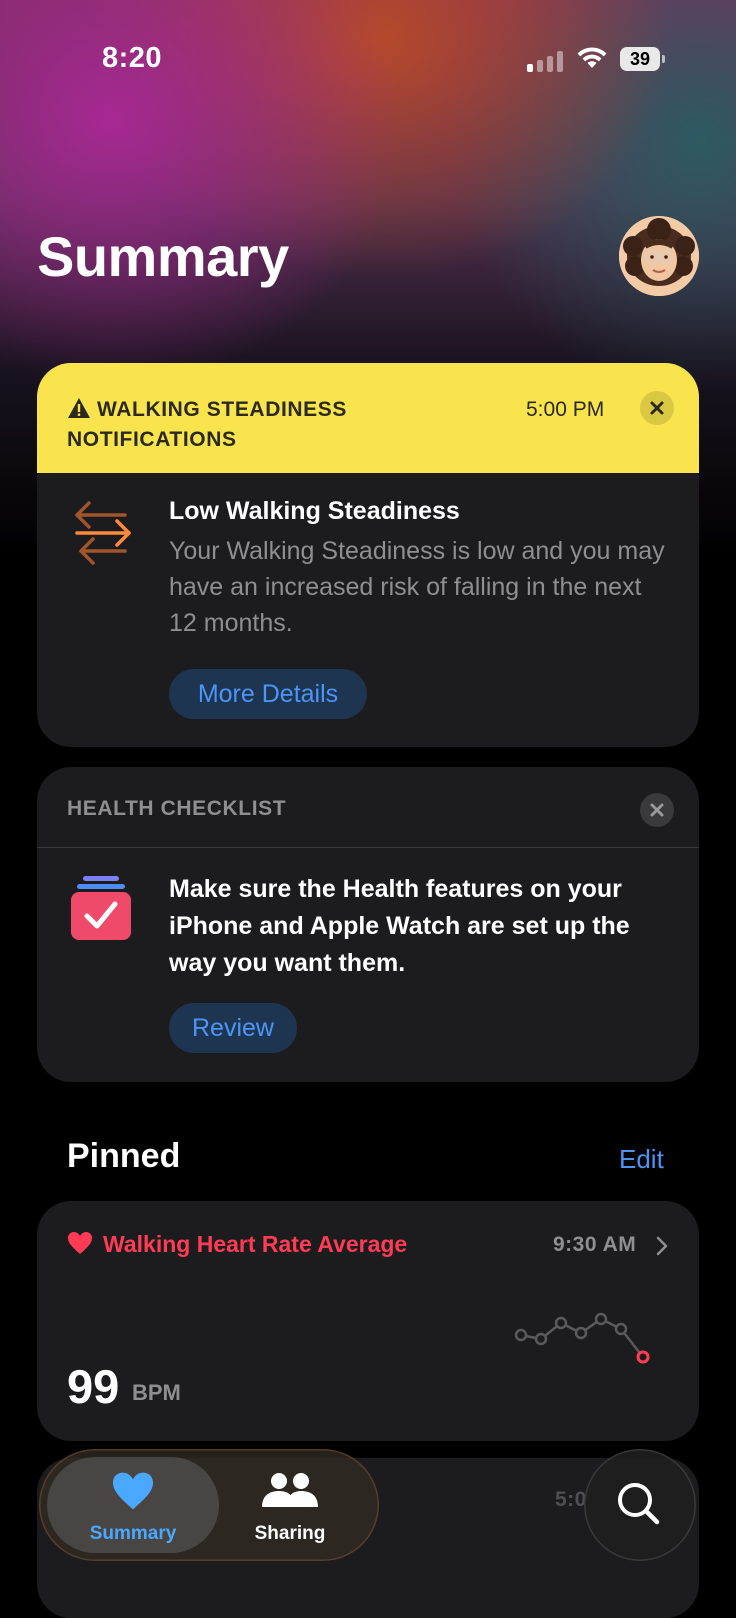  Describe the element at coordinates (290, 1533) in the screenshot. I see `tab-label: Sharing` at that location.